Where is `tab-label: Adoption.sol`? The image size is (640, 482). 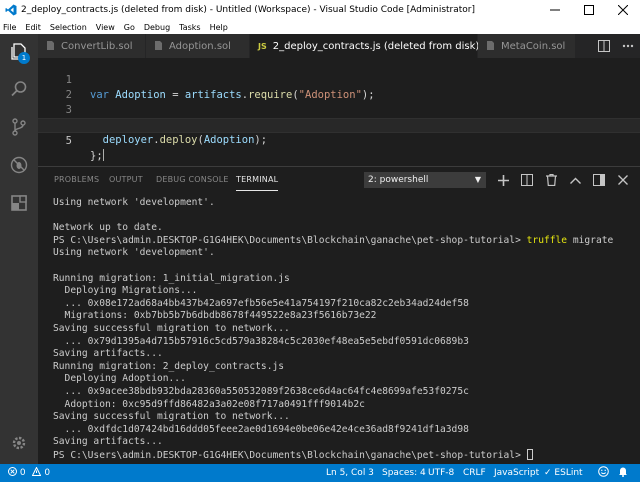 tab-label: Adoption.sol is located at coordinates (200, 46).